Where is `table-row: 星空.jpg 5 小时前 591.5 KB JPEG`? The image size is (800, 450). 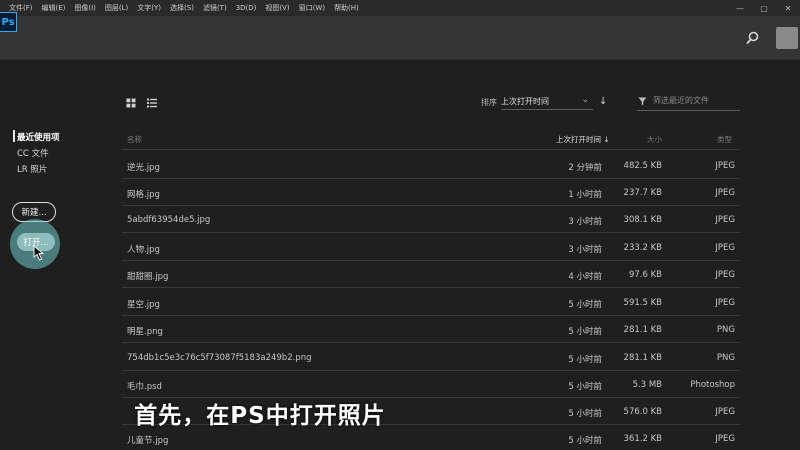 table-row: 星空.jpg 5 小时前 591.5 KB JPEG is located at coordinates (431, 302).